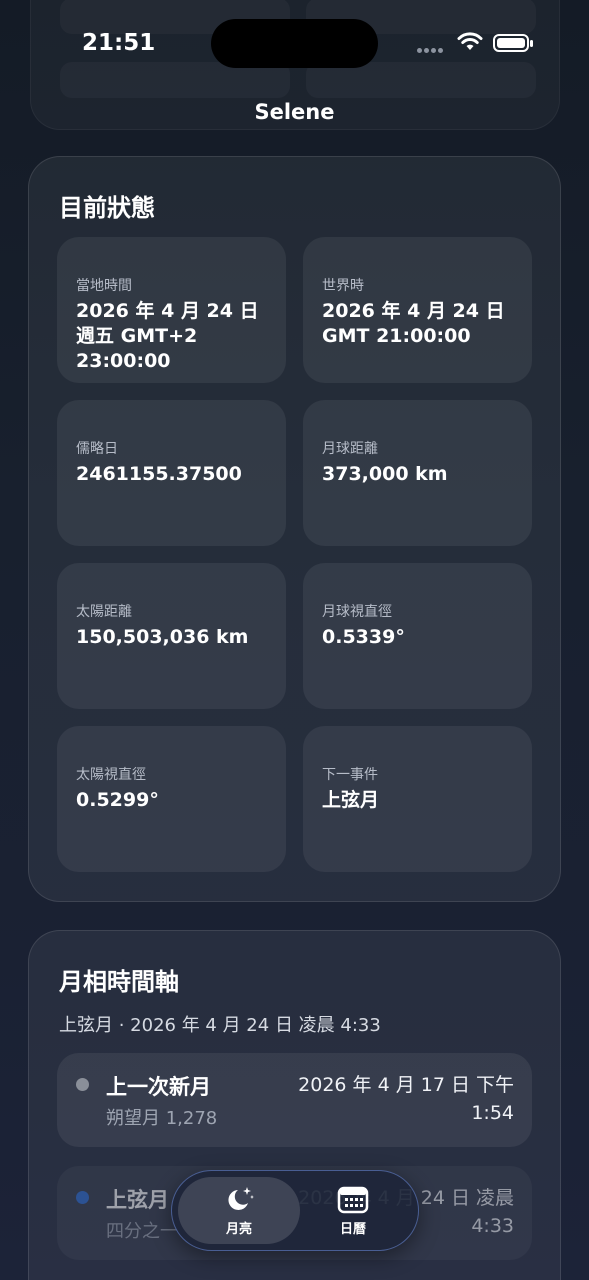 The width and height of the screenshot is (589, 1280). I want to click on tile-label: 儒略日, so click(97, 449).